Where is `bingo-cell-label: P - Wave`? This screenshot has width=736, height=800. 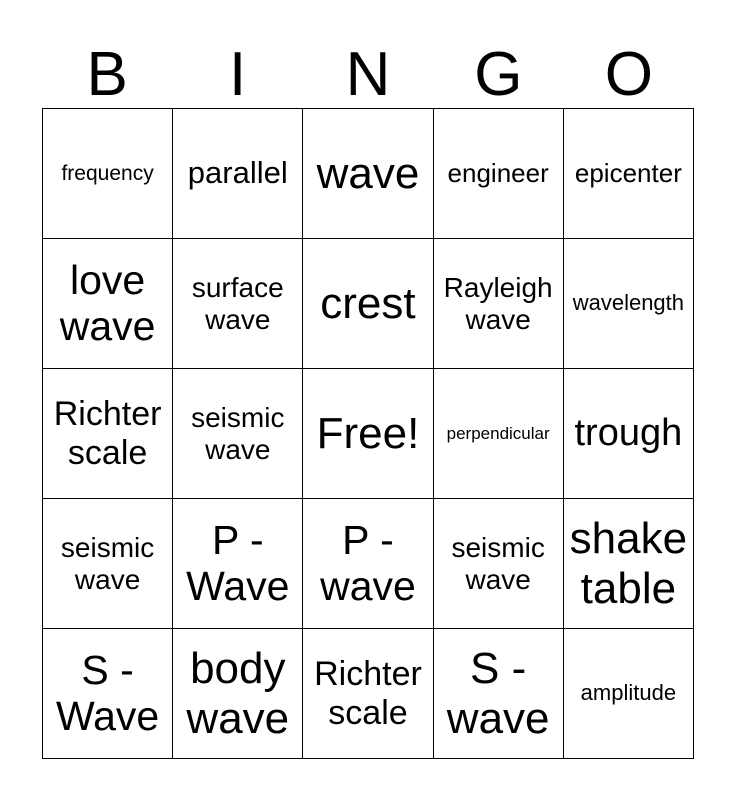 bingo-cell-label: P - Wave is located at coordinates (238, 562).